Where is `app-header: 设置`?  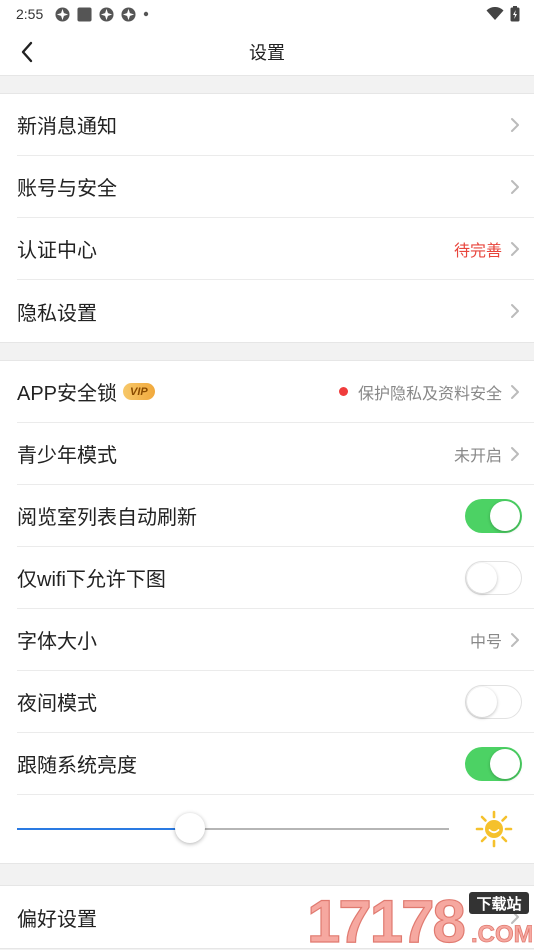
app-header: 设置 is located at coordinates (267, 52).